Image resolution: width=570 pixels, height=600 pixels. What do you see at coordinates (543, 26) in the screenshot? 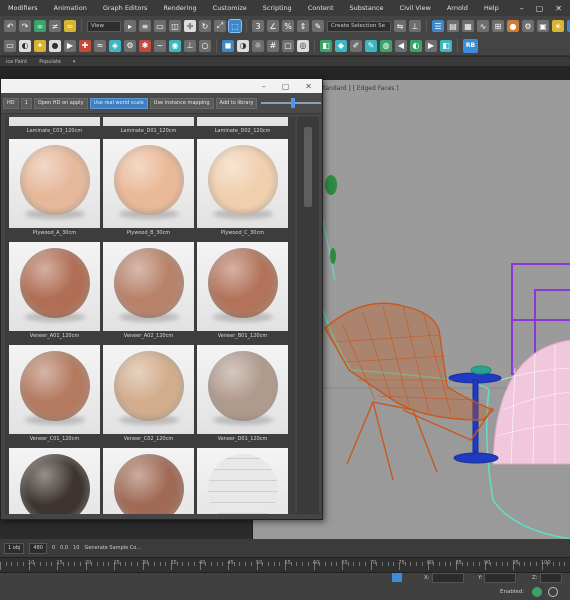
I see `rendered-frame-icon: ▣` at bounding box center [543, 26].